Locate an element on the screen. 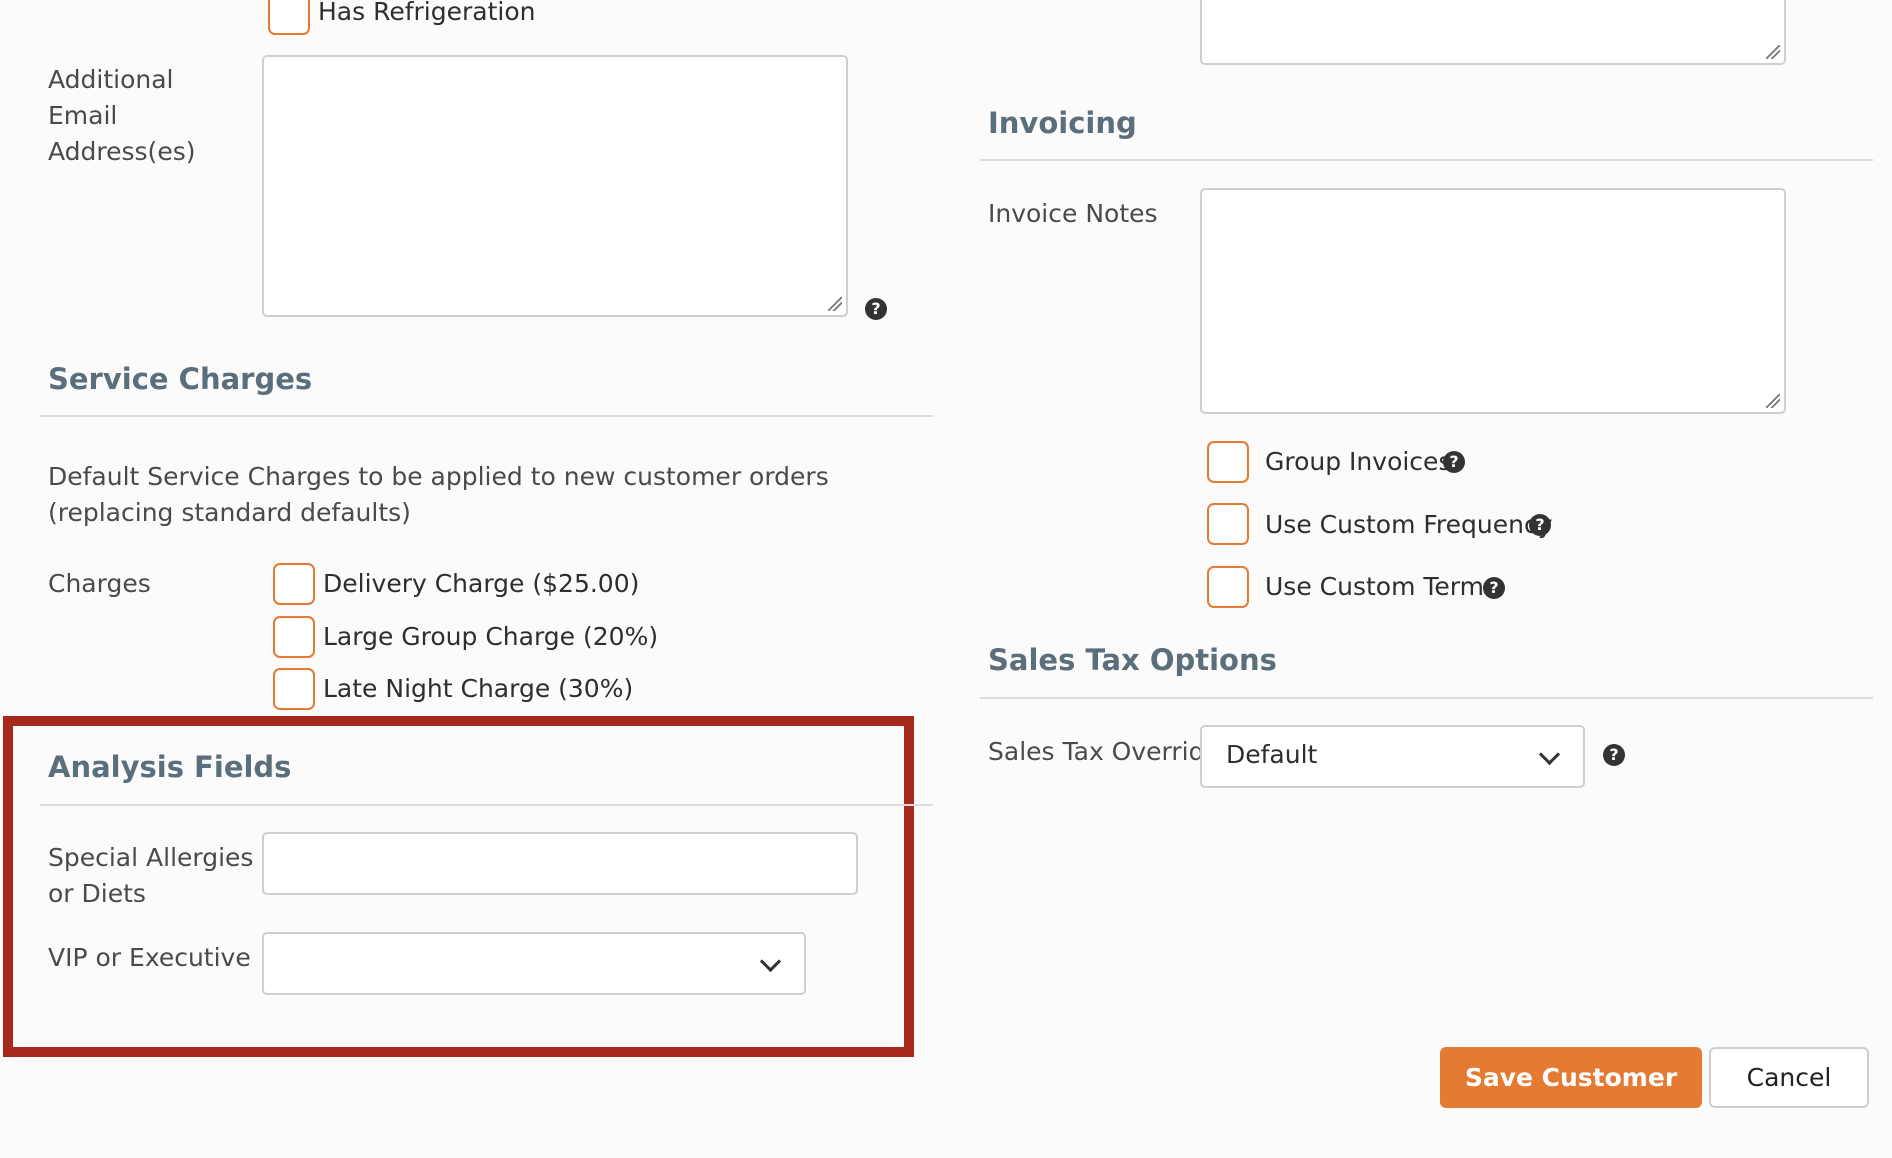 This screenshot has width=1892, height=1158. large-group-charge-label: Large Group Charge (20%) is located at coordinates (491, 636).